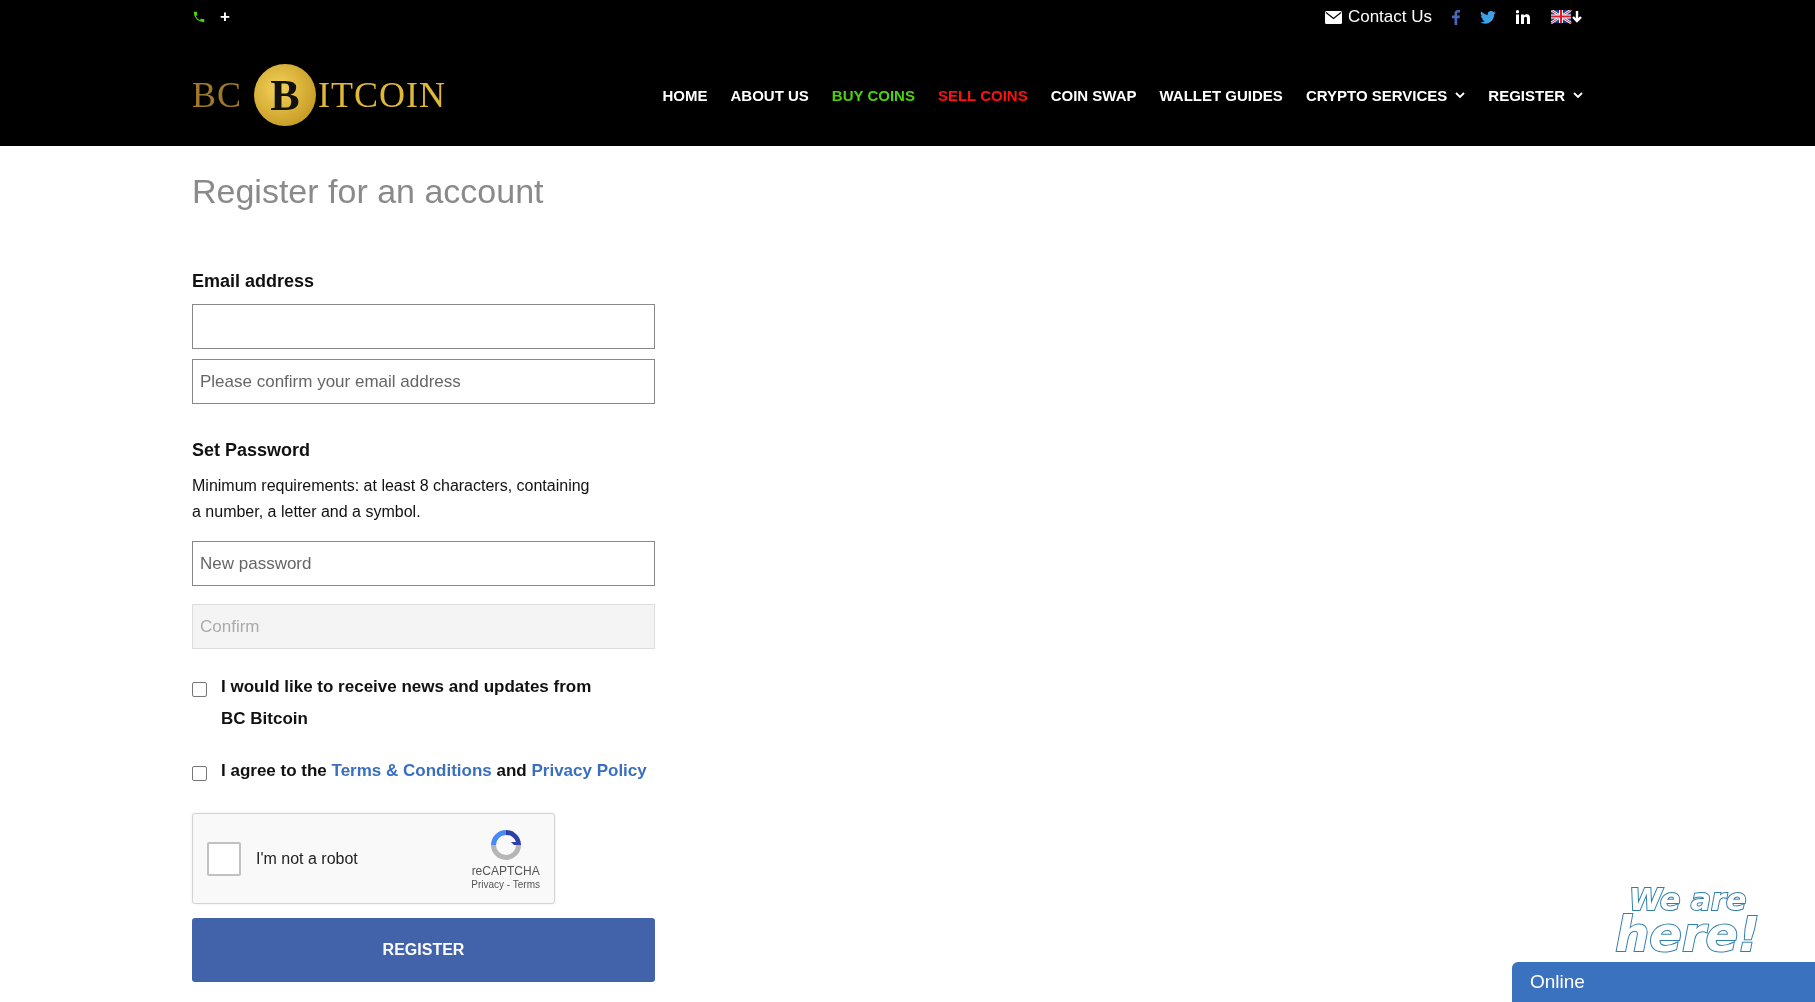  What do you see at coordinates (589, 770) in the screenshot?
I see `policy-link: Privacy Policy` at bounding box center [589, 770].